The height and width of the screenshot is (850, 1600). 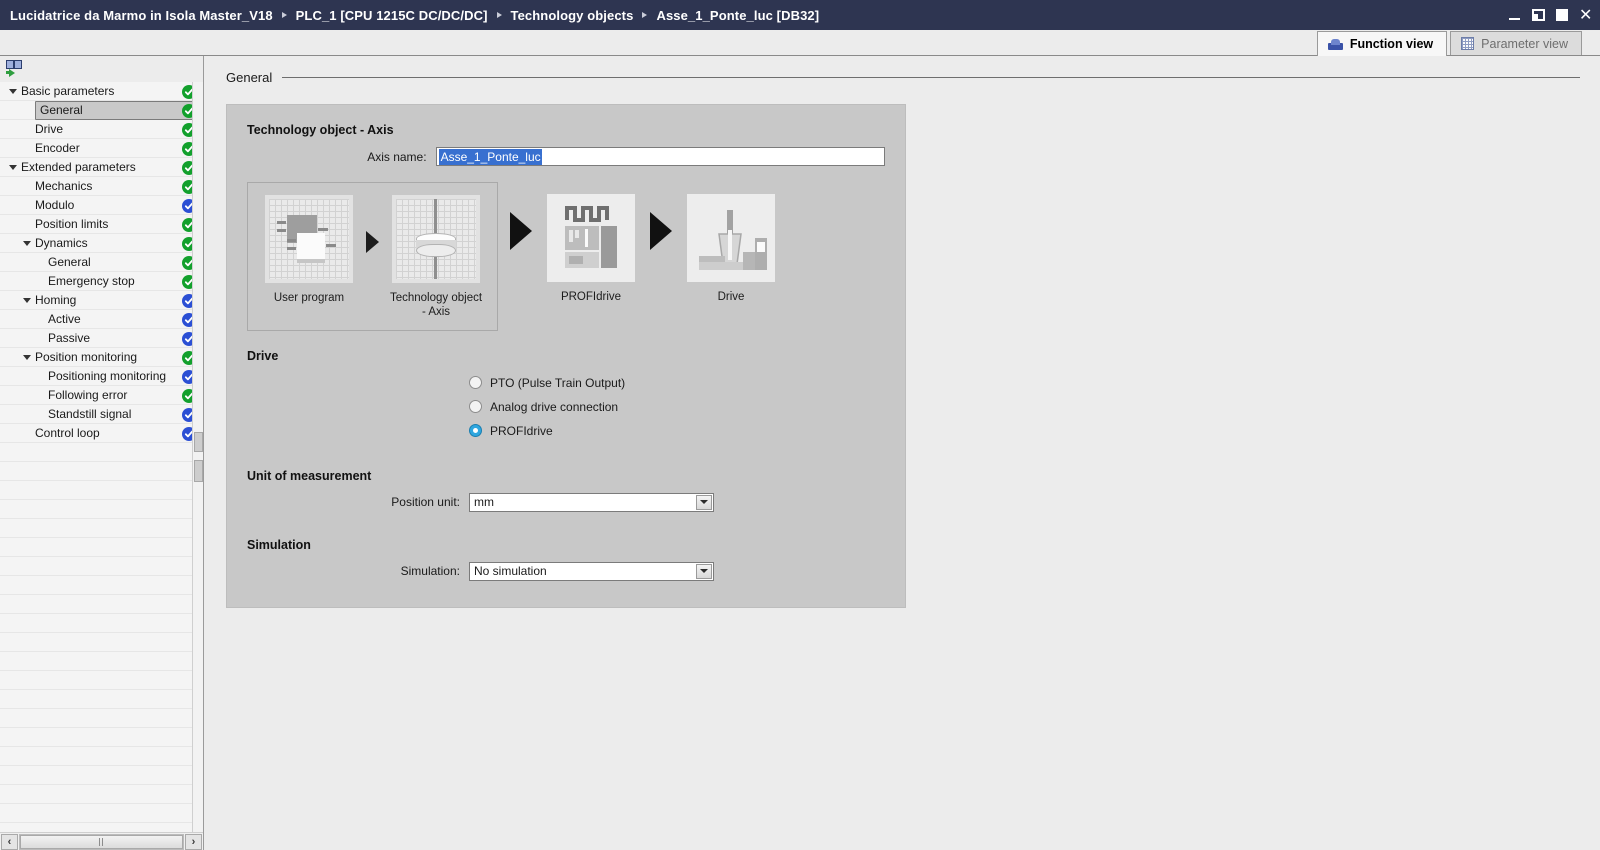 What do you see at coordinates (141, 15) in the screenshot?
I see `breadcrumb-item-project: Lucidatrice da Marmo in Isola Master_V18` at bounding box center [141, 15].